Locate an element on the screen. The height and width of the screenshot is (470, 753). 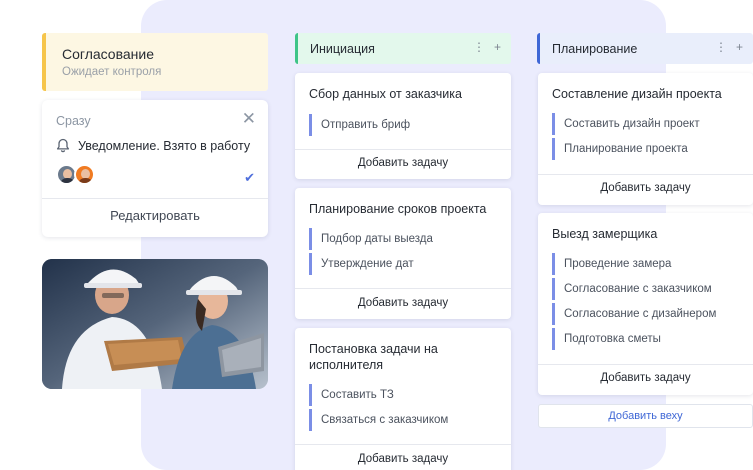
status-subtitle: Ожидает контроля is located at coordinates (112, 72).